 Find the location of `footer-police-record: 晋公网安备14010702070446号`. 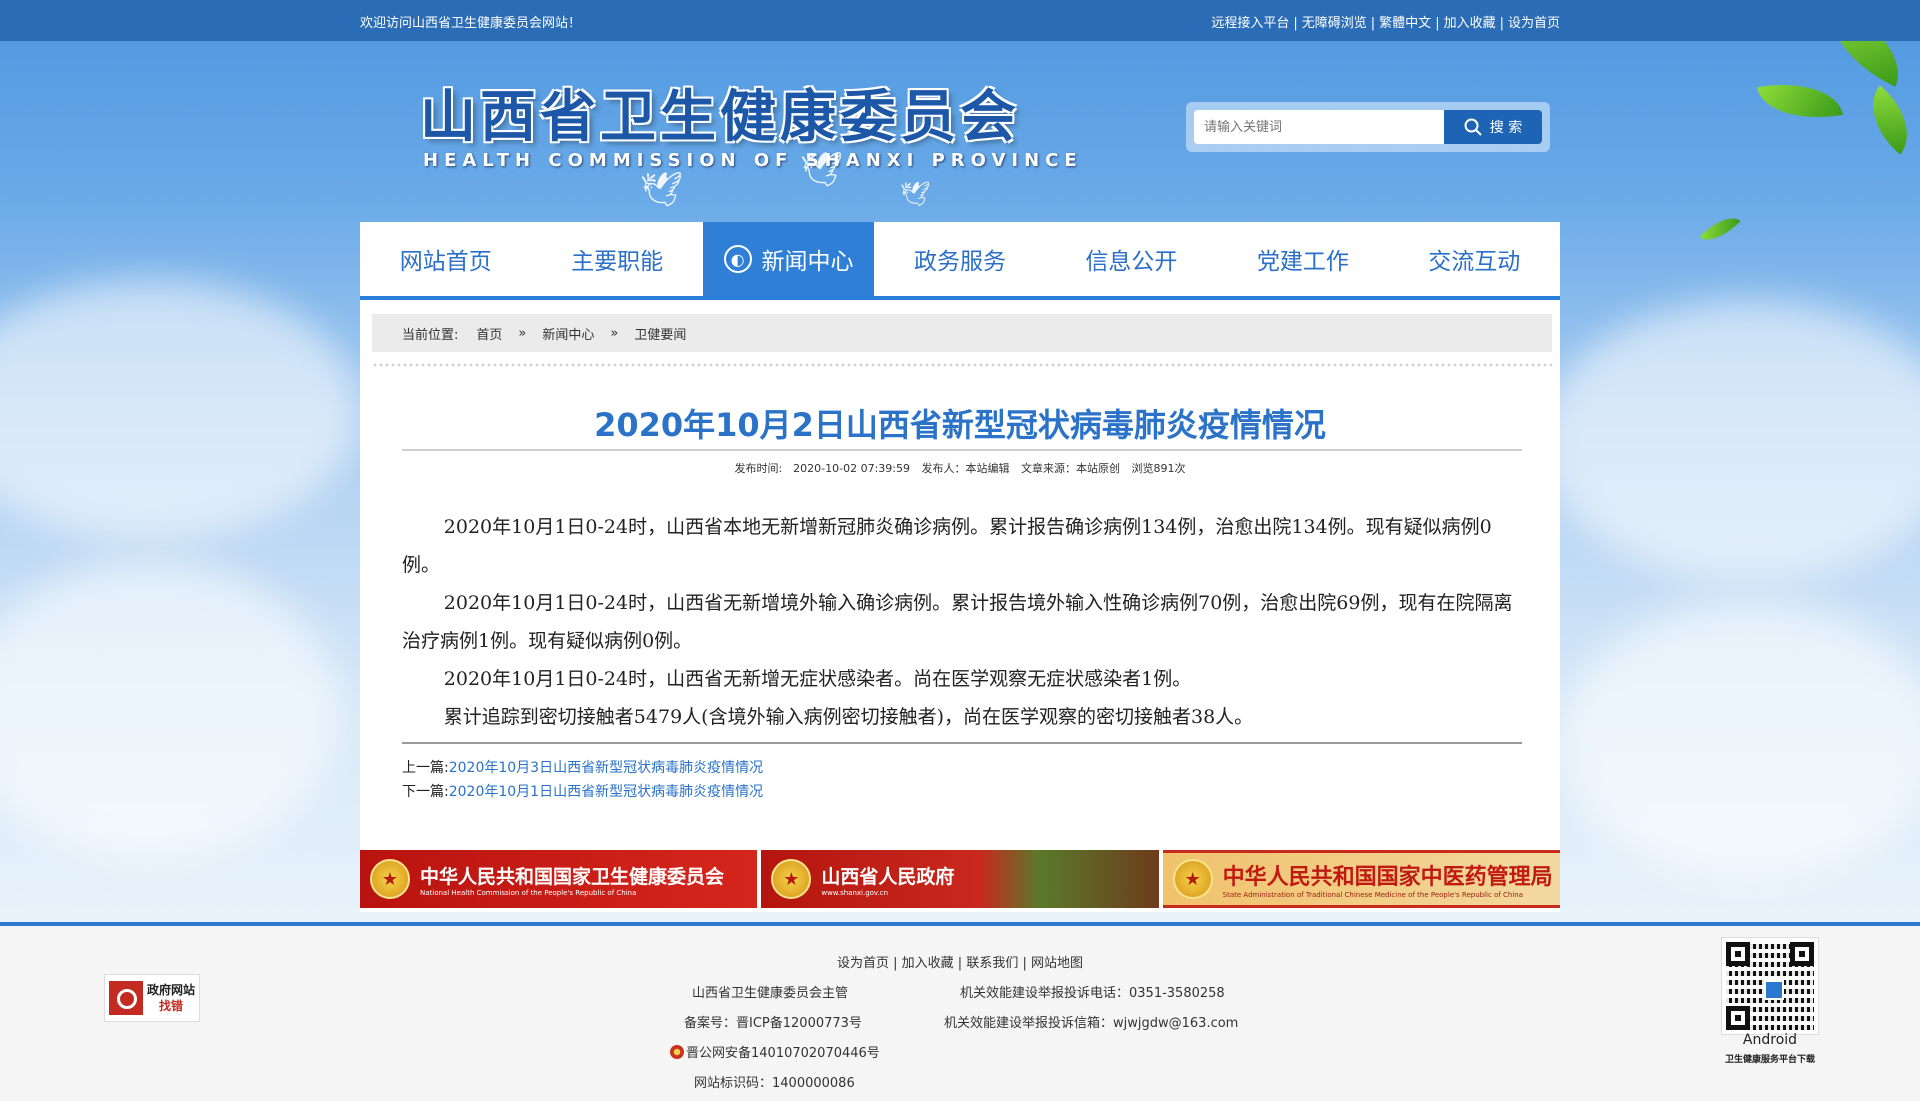

footer-police-record: 晋公网安备14010702070446号 is located at coordinates (775, 1051).